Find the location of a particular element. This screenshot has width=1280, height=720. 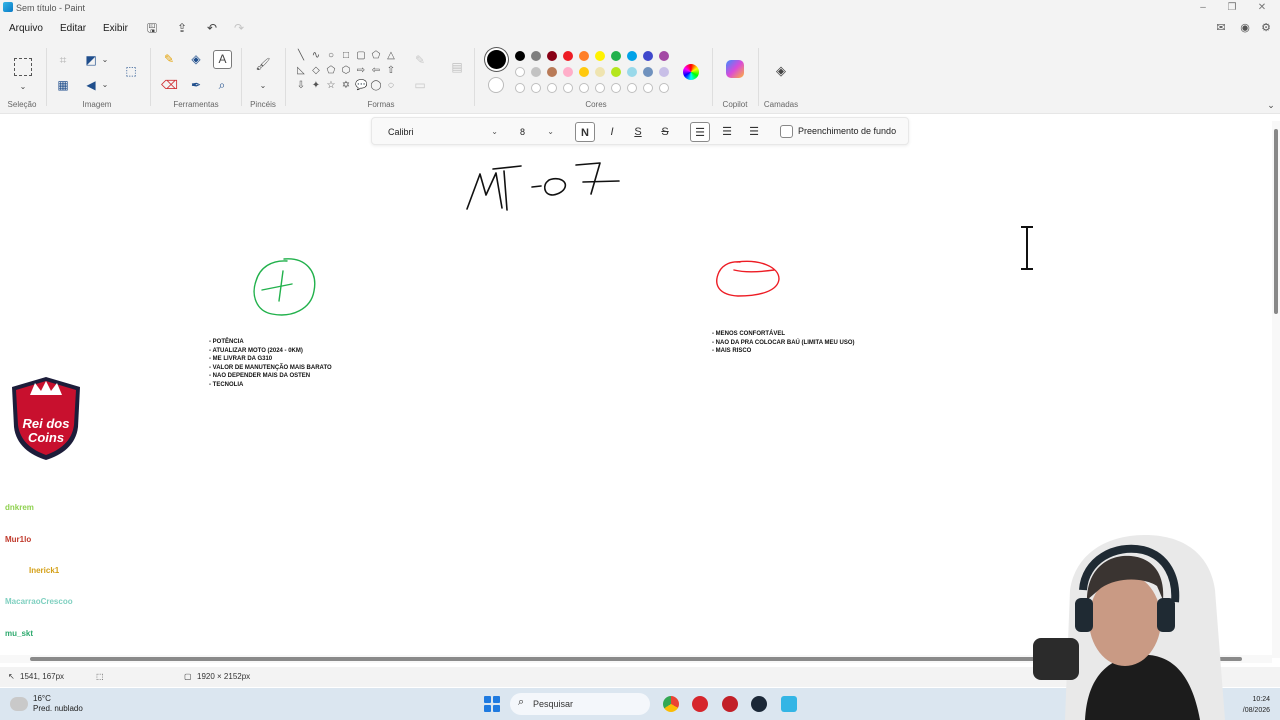

steam-icon is located at coordinates (759, 704).